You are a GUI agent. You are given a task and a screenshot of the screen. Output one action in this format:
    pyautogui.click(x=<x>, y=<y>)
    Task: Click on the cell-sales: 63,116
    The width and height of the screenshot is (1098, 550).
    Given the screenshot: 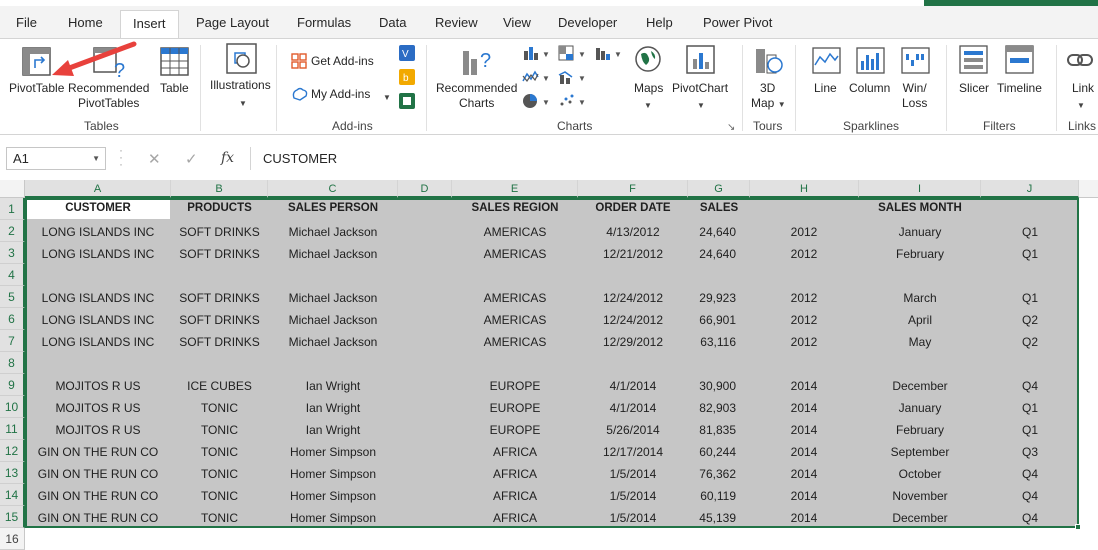 What is the action you would take?
    pyautogui.click(x=712, y=342)
    